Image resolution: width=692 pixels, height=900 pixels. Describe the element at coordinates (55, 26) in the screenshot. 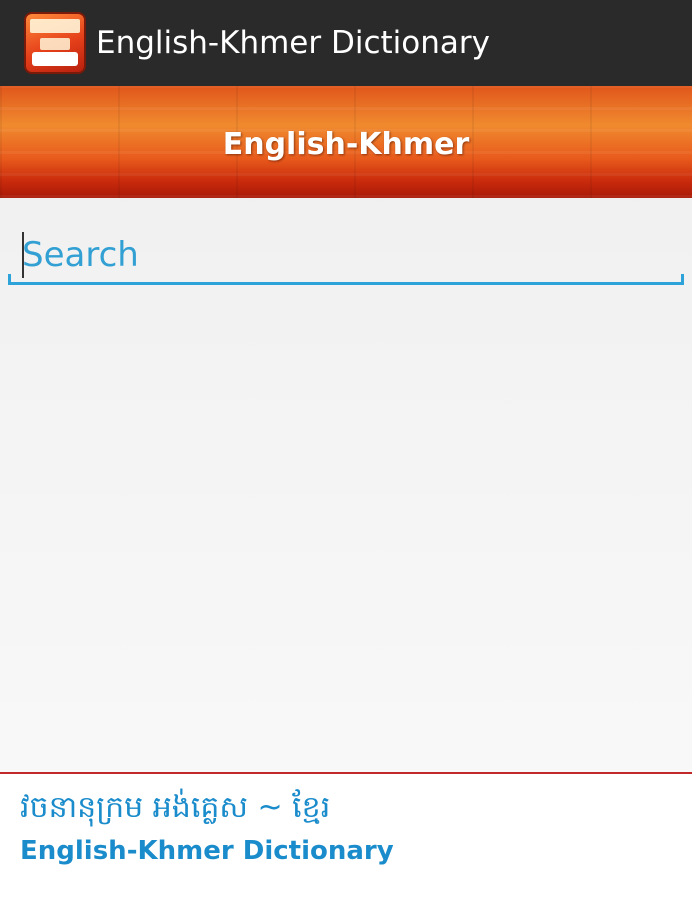

I see `app-icon-glyph-top` at that location.